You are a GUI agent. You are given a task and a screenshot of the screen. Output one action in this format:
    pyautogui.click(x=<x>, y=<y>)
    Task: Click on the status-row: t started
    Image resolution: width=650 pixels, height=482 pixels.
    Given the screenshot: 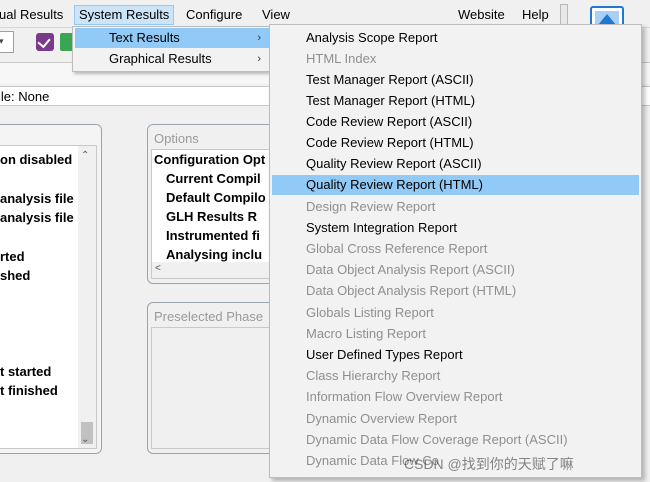 What is the action you would take?
    pyautogui.click(x=26, y=371)
    